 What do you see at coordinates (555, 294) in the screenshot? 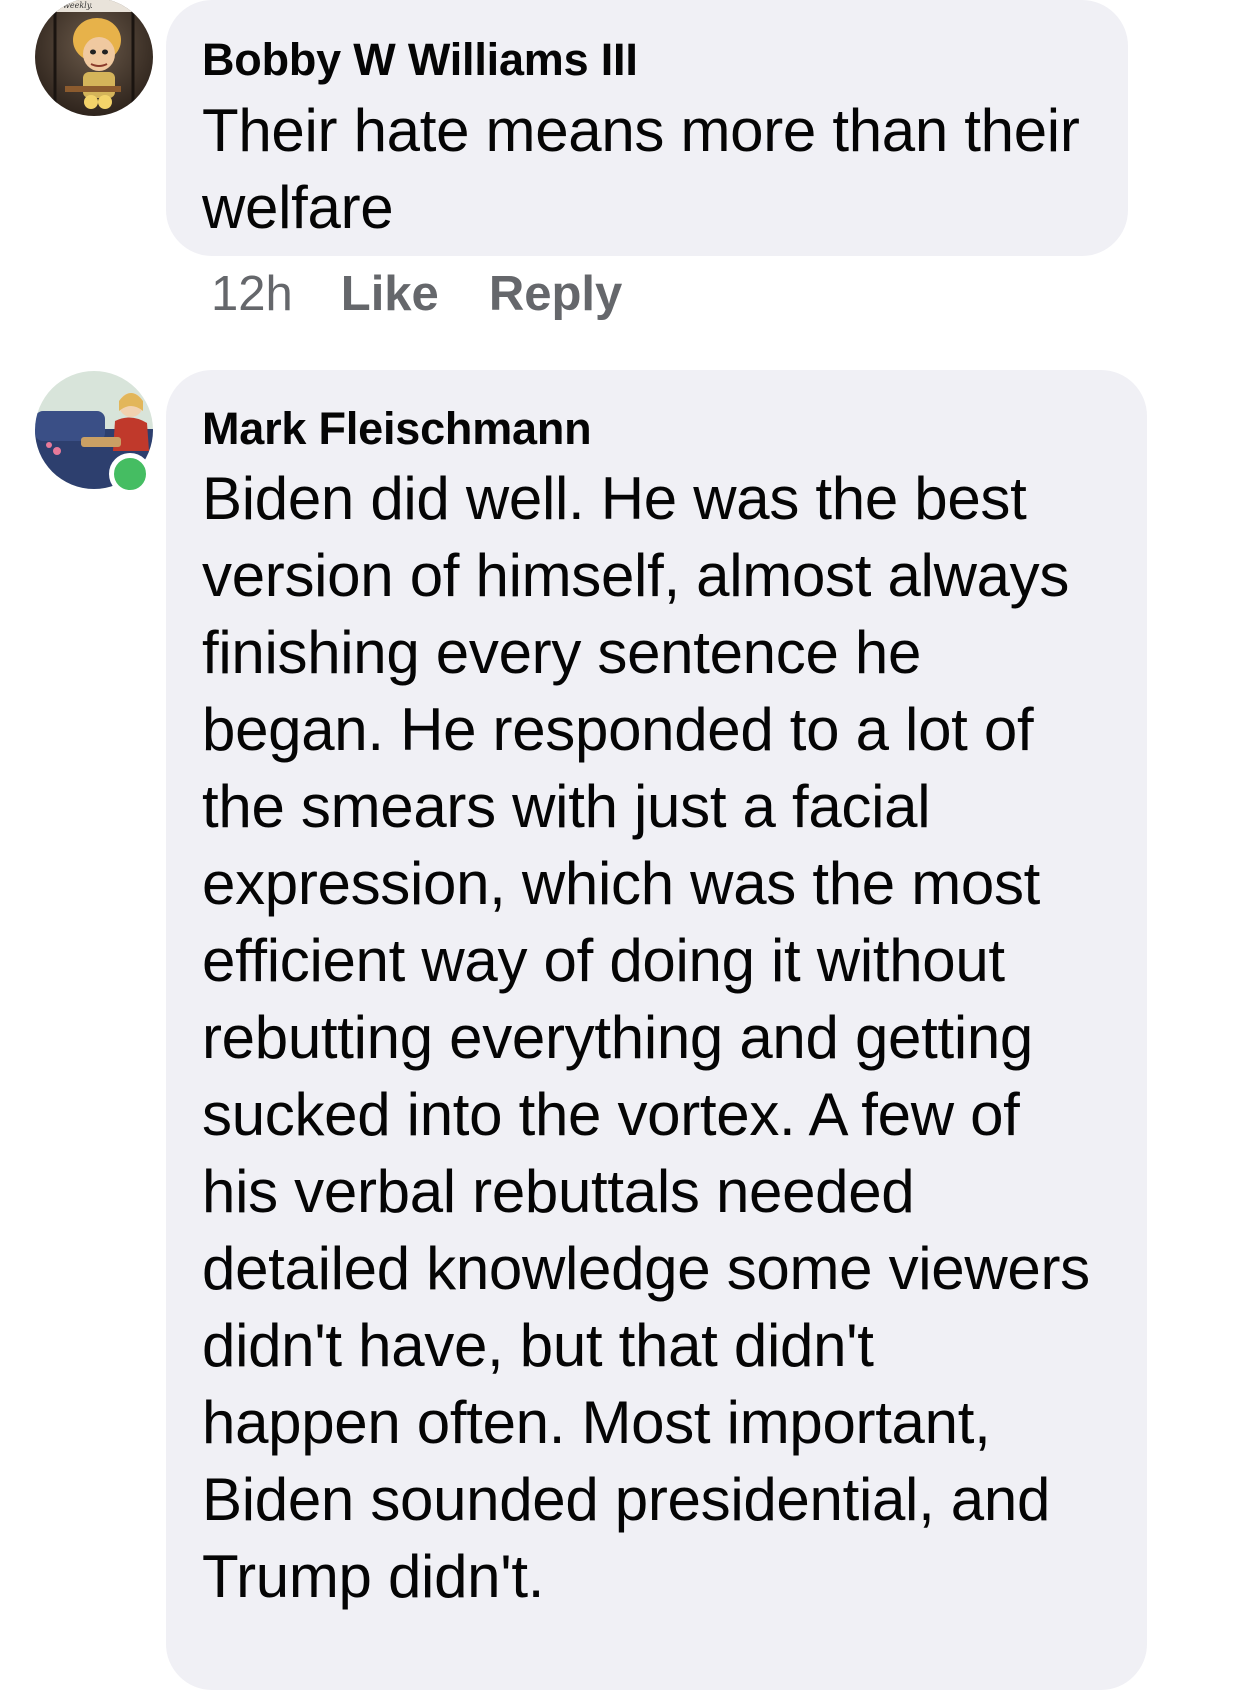
I see `reply-button: Reply` at bounding box center [555, 294].